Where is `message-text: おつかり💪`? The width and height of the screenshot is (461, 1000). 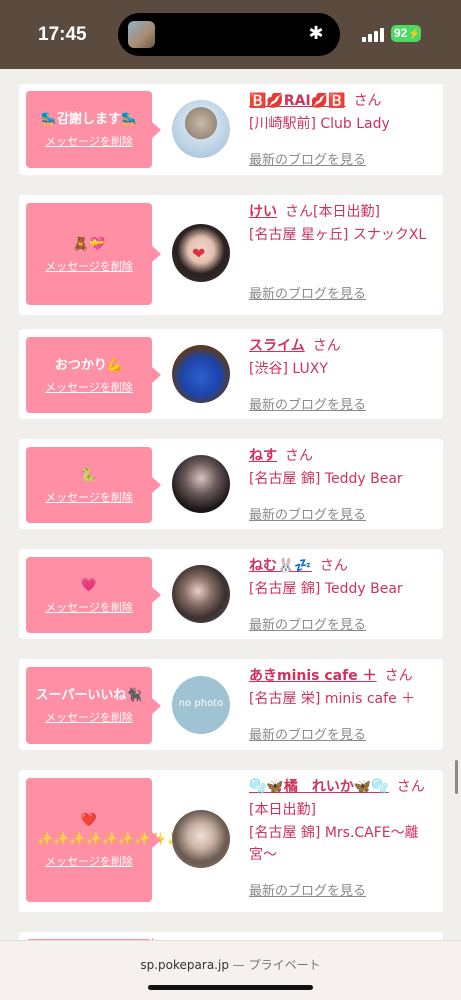 message-text: おつかり💪 is located at coordinates (89, 365).